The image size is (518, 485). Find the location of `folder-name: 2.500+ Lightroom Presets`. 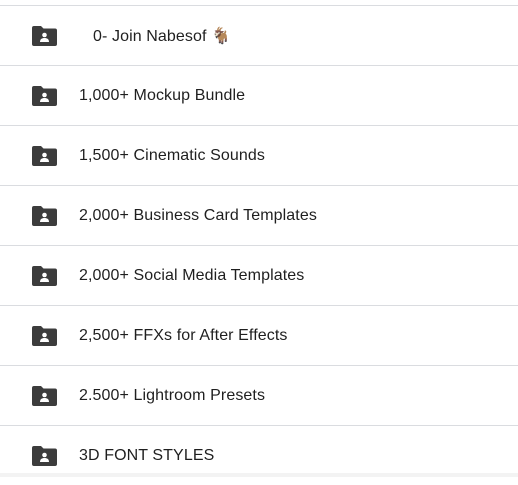

folder-name: 2.500+ Lightroom Presets is located at coordinates (172, 395).